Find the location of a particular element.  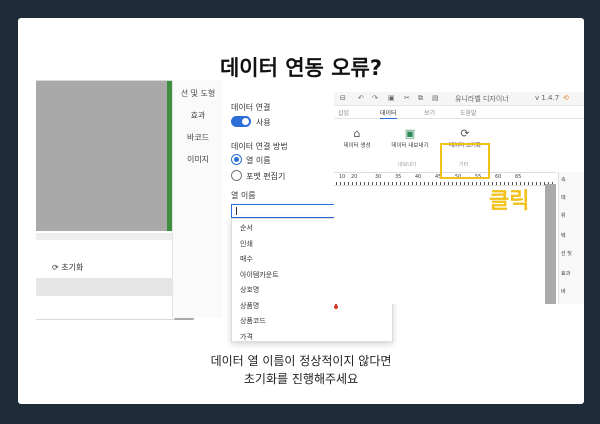

ribbon-tabs: 삽입 데이터 보기 도움말 is located at coordinates (459, 113).